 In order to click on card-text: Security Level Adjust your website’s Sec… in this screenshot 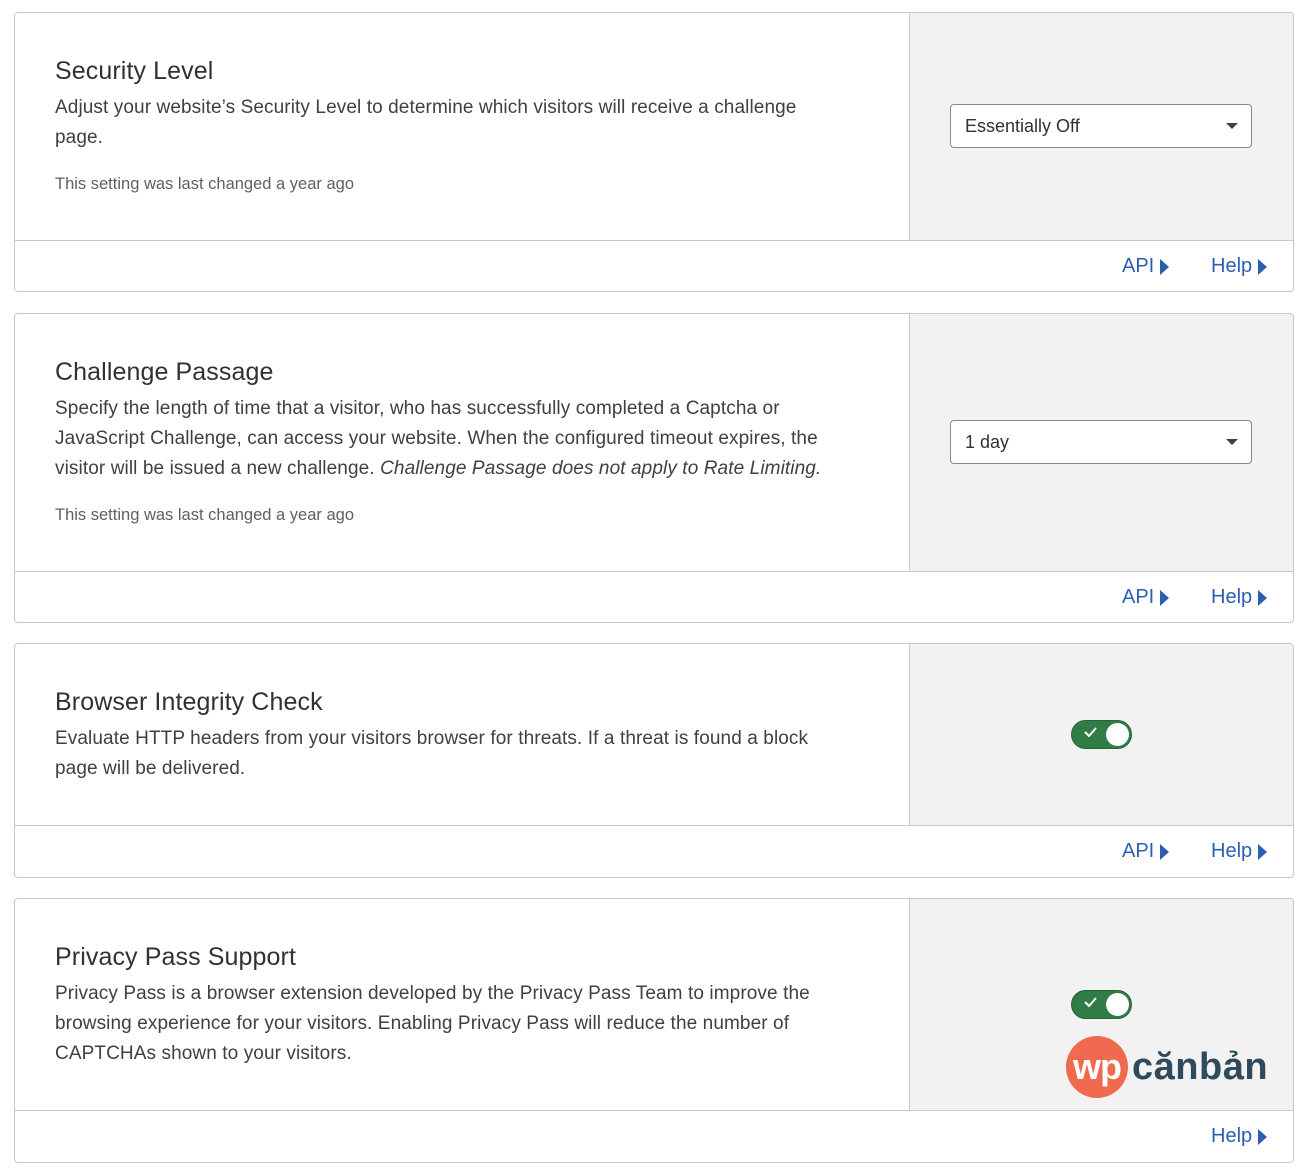, I will do `click(462, 126)`.